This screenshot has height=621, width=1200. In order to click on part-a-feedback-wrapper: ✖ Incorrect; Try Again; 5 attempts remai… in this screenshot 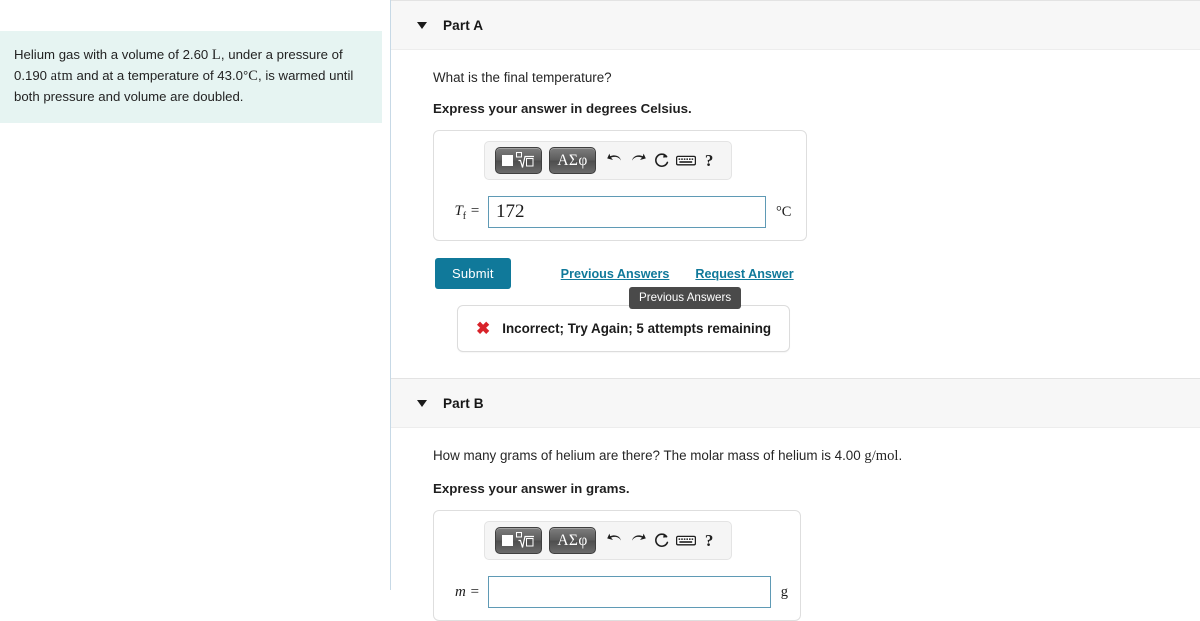, I will do `click(624, 320)`.